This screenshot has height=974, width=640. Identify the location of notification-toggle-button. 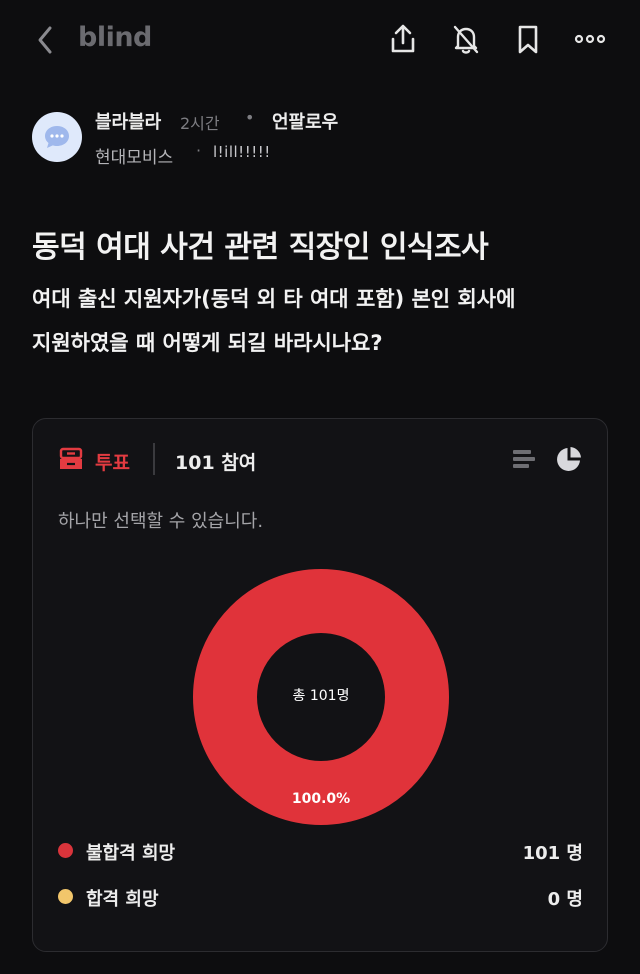
(466, 39).